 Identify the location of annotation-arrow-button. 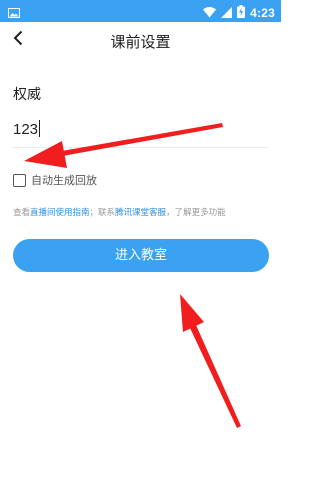
(215, 376).